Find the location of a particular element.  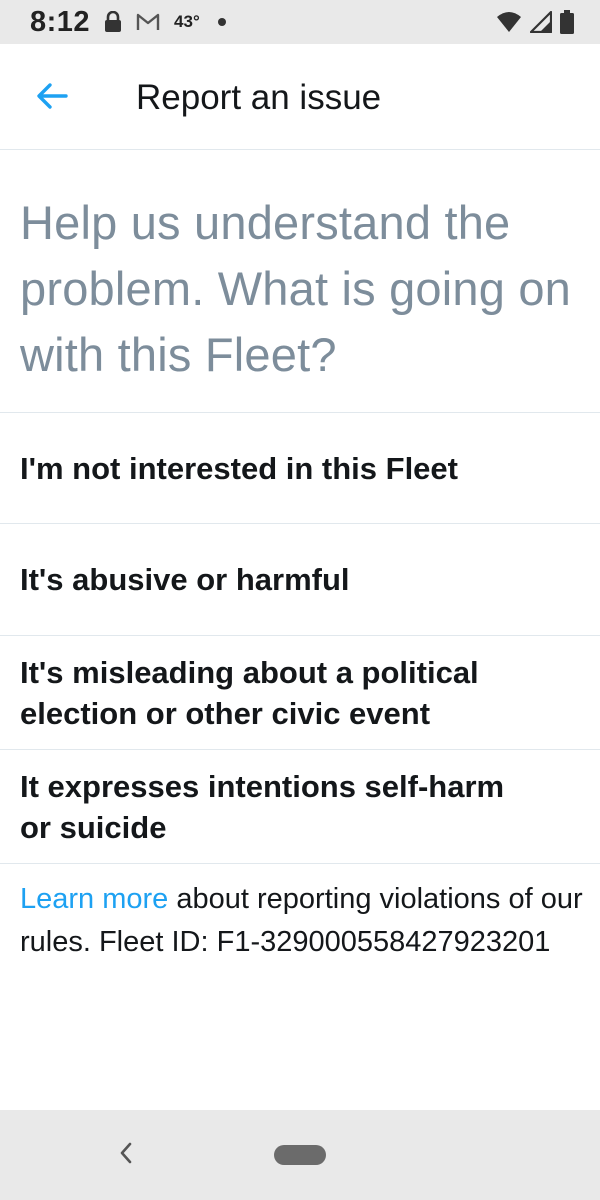

page-title: Report an issue is located at coordinates (259, 97).